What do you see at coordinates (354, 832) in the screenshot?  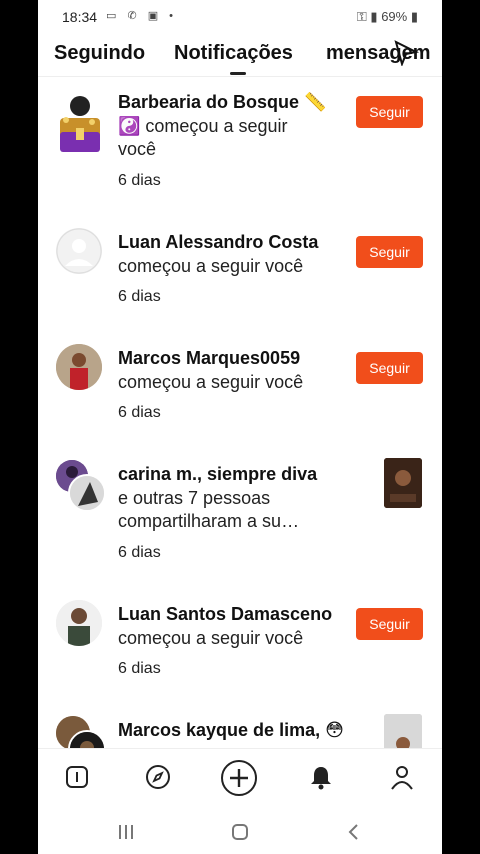 I see `back-icon` at bounding box center [354, 832].